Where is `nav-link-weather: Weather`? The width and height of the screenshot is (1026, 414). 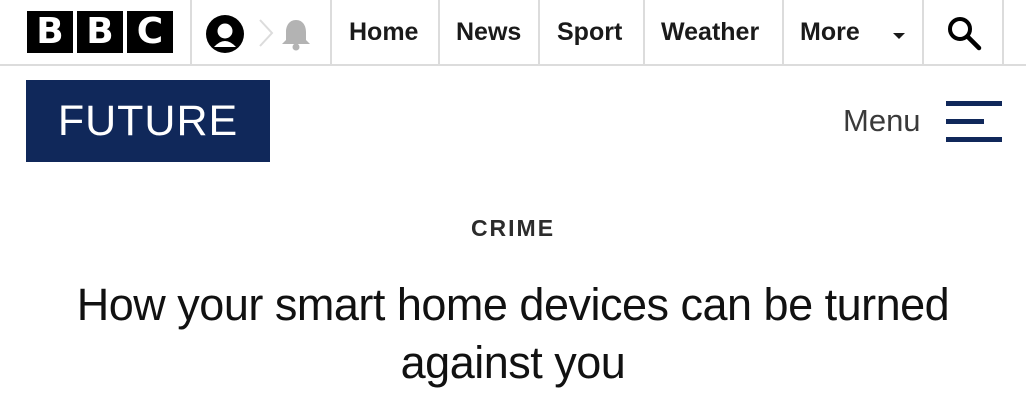 nav-link-weather: Weather is located at coordinates (710, 32).